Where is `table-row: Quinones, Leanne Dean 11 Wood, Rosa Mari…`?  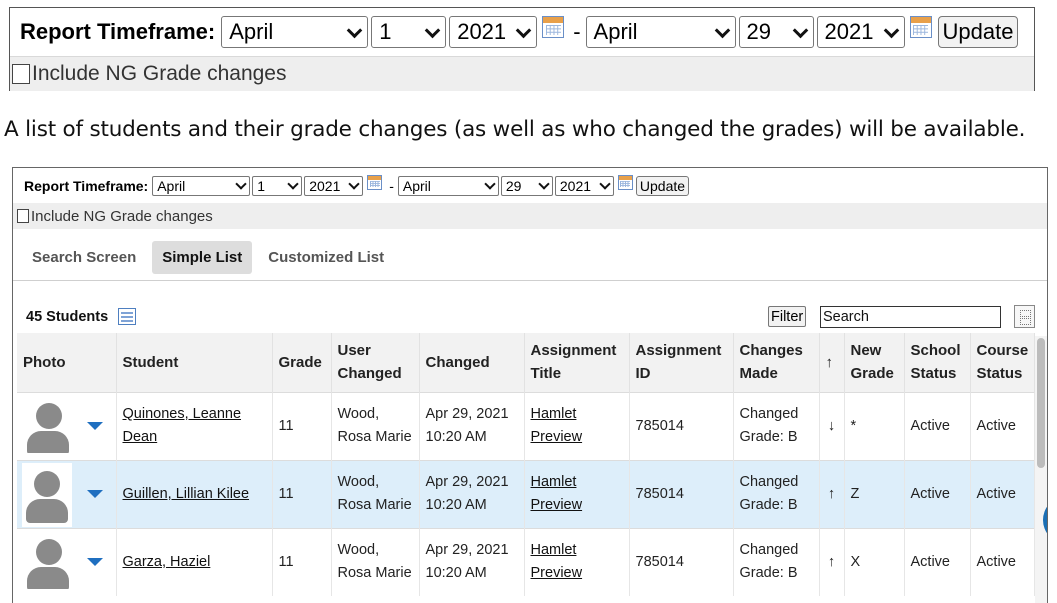
table-row: Quinones, Leanne Dean 11 Wood, Rosa Mari… is located at coordinates (526, 425).